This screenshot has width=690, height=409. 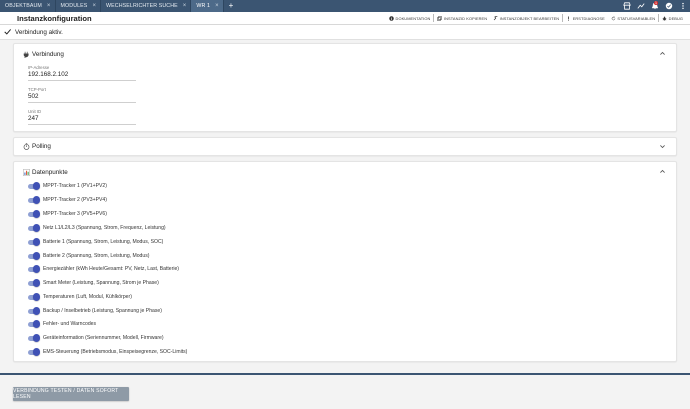 What do you see at coordinates (82, 117) in the screenshot?
I see `unit-id-field: Unit ID 247` at bounding box center [82, 117].